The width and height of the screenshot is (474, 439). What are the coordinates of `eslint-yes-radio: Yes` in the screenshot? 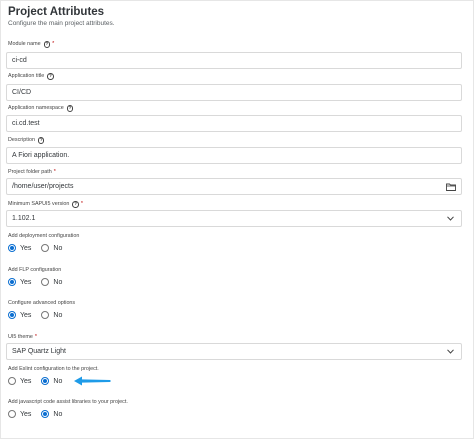 It's located at (19, 381).